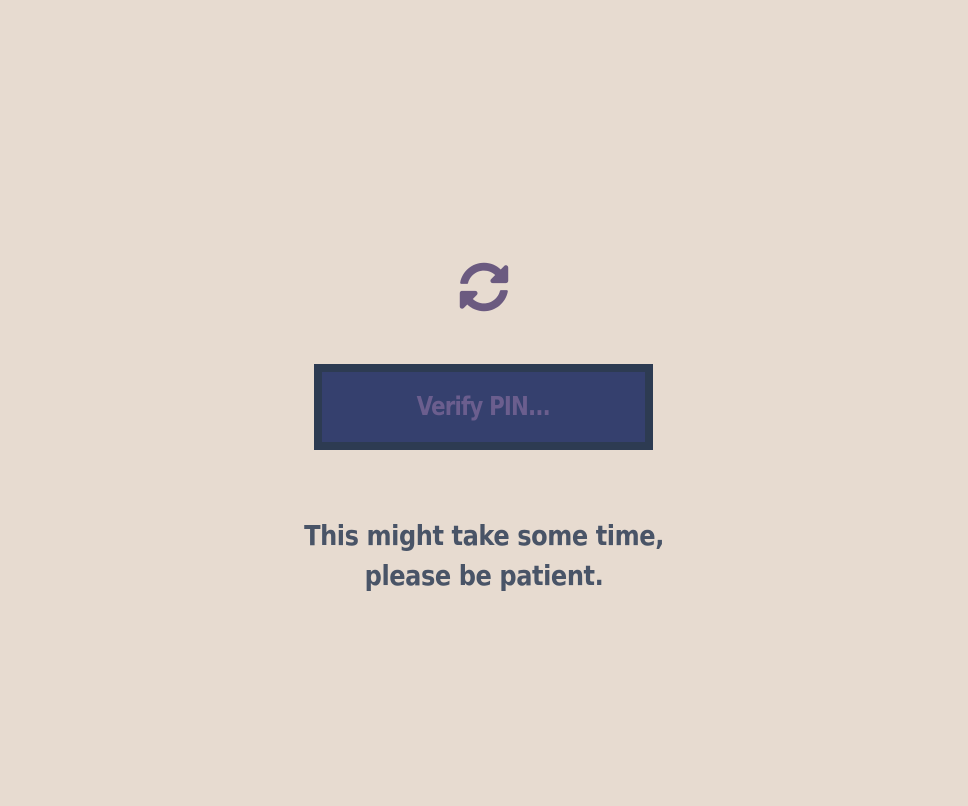 The image size is (968, 806). Describe the element at coordinates (484, 535) in the screenshot. I see `patience-message-line-1: This might take some time,` at that location.